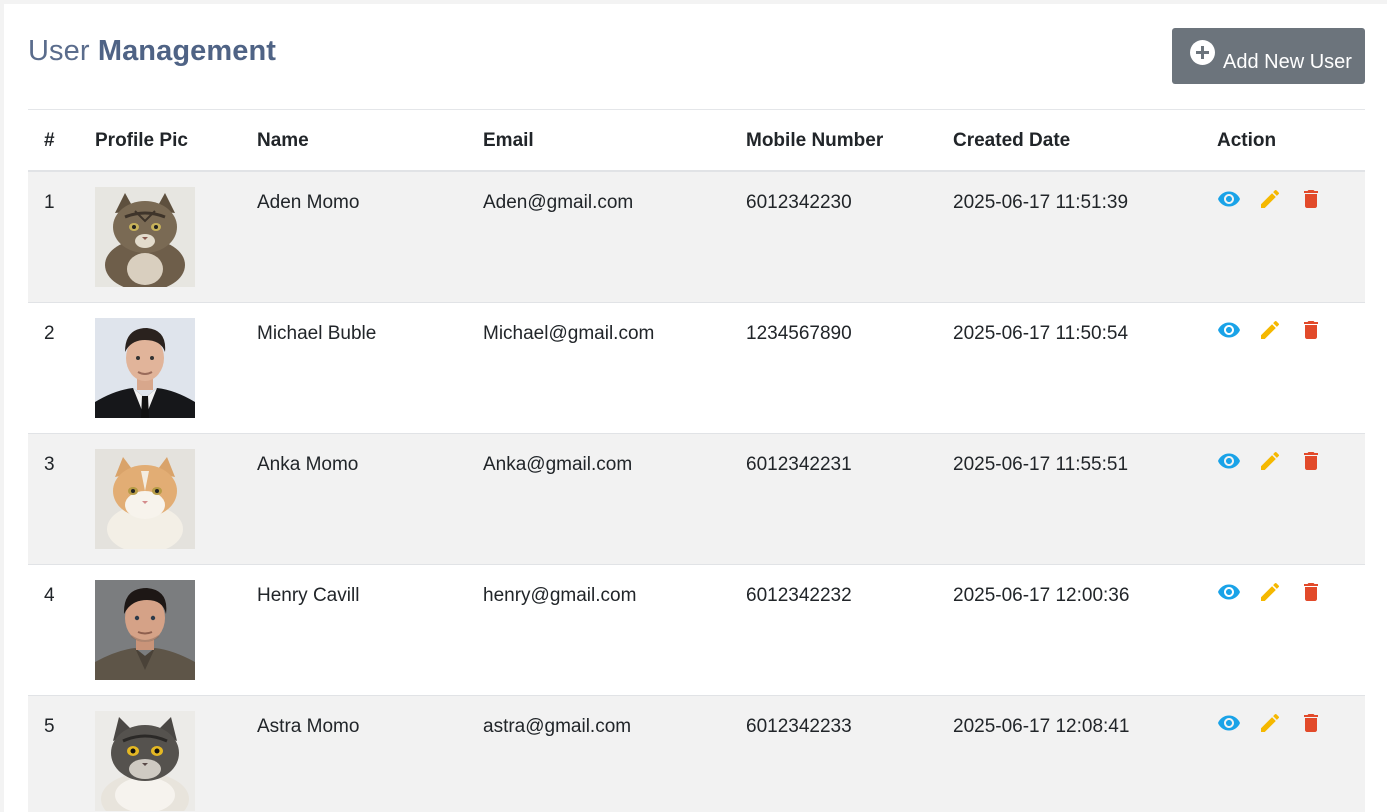  Describe the element at coordinates (1012, 140) in the screenshot. I see `column-header-created-date: Created Date` at that location.